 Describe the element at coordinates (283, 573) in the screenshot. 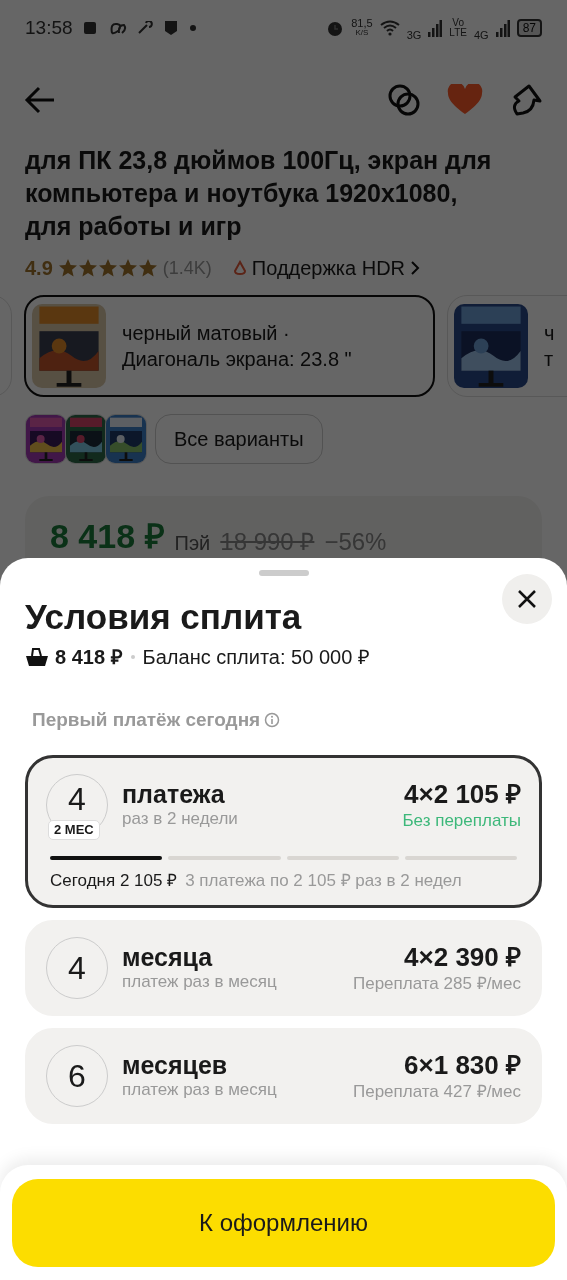

I see `drag-handle` at that location.